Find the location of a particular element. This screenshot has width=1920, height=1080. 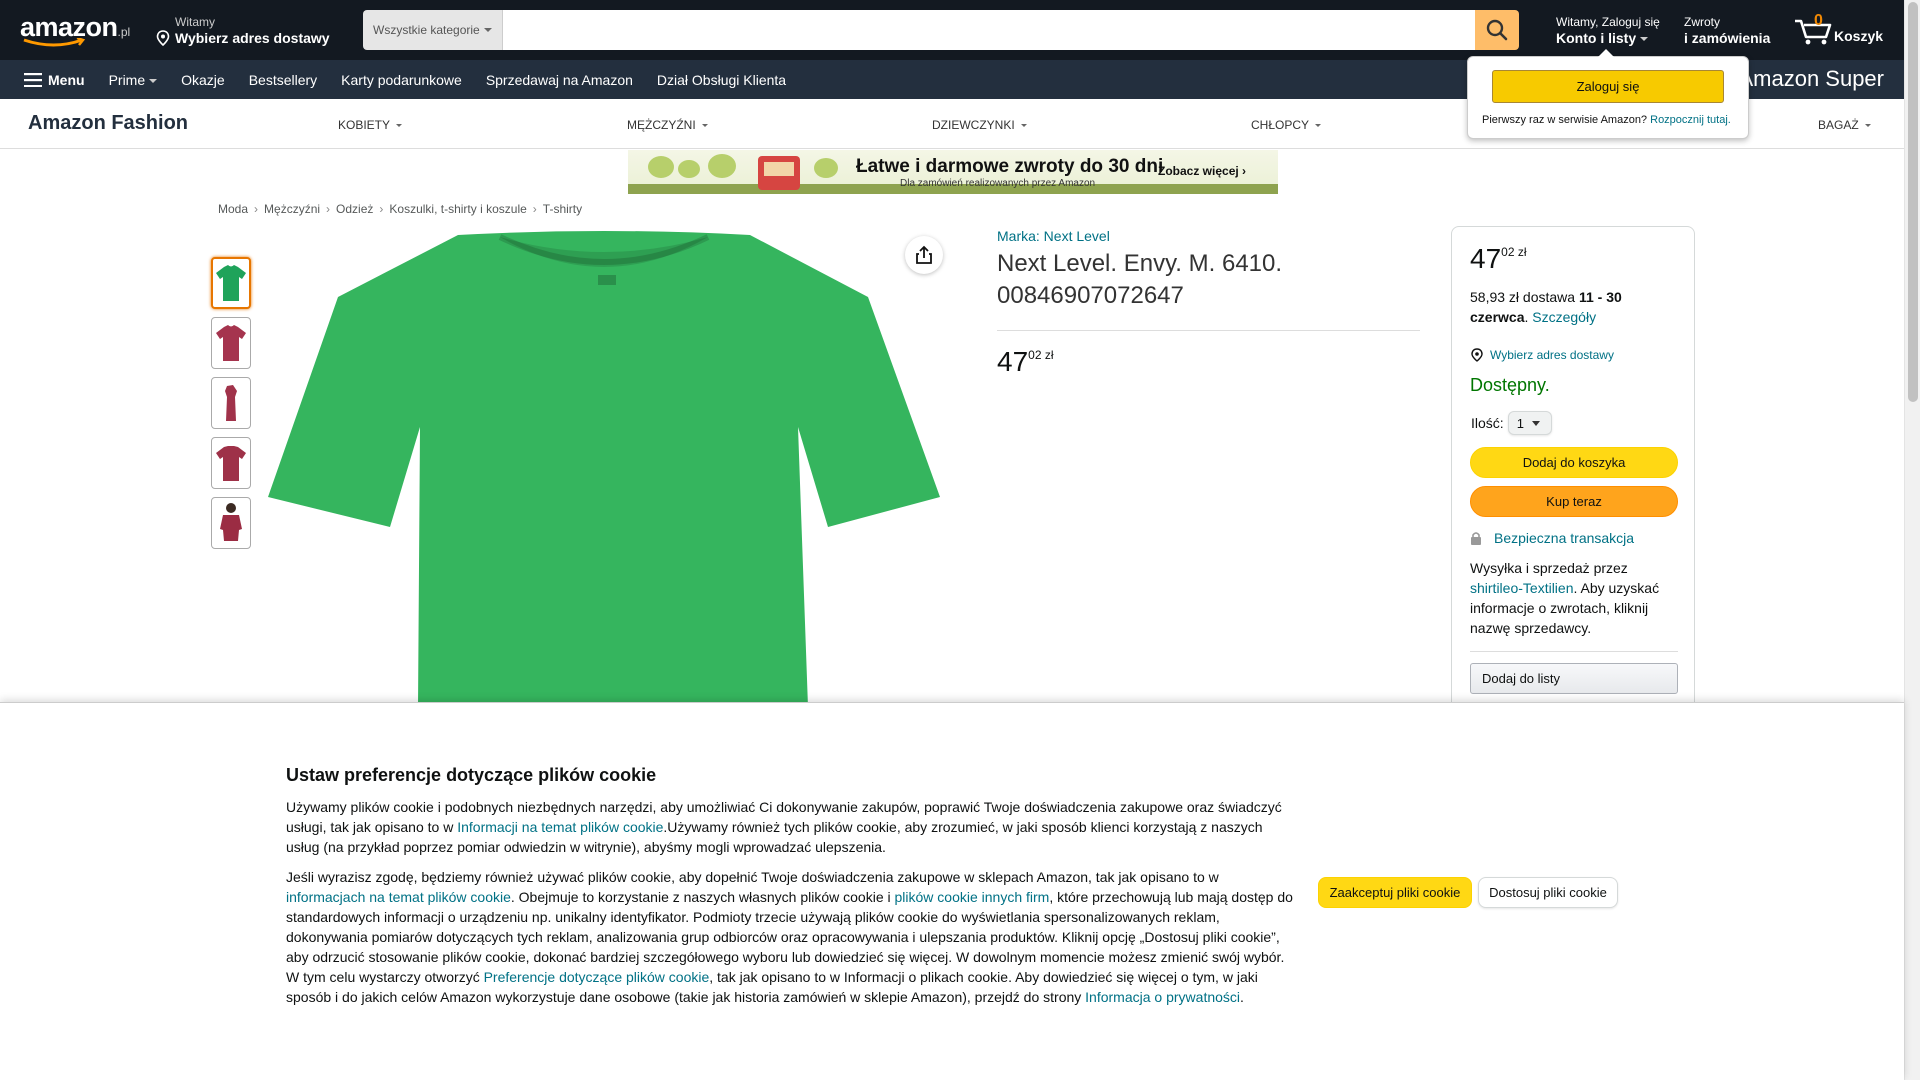

delivery-van-illustration is located at coordinates (779, 173).